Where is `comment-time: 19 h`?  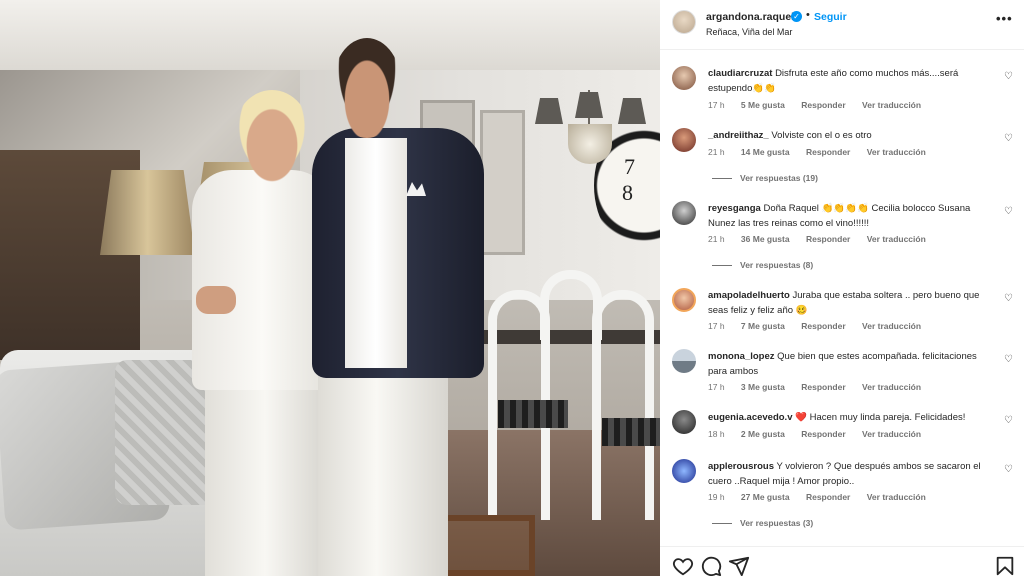 comment-time: 19 h is located at coordinates (716, 497).